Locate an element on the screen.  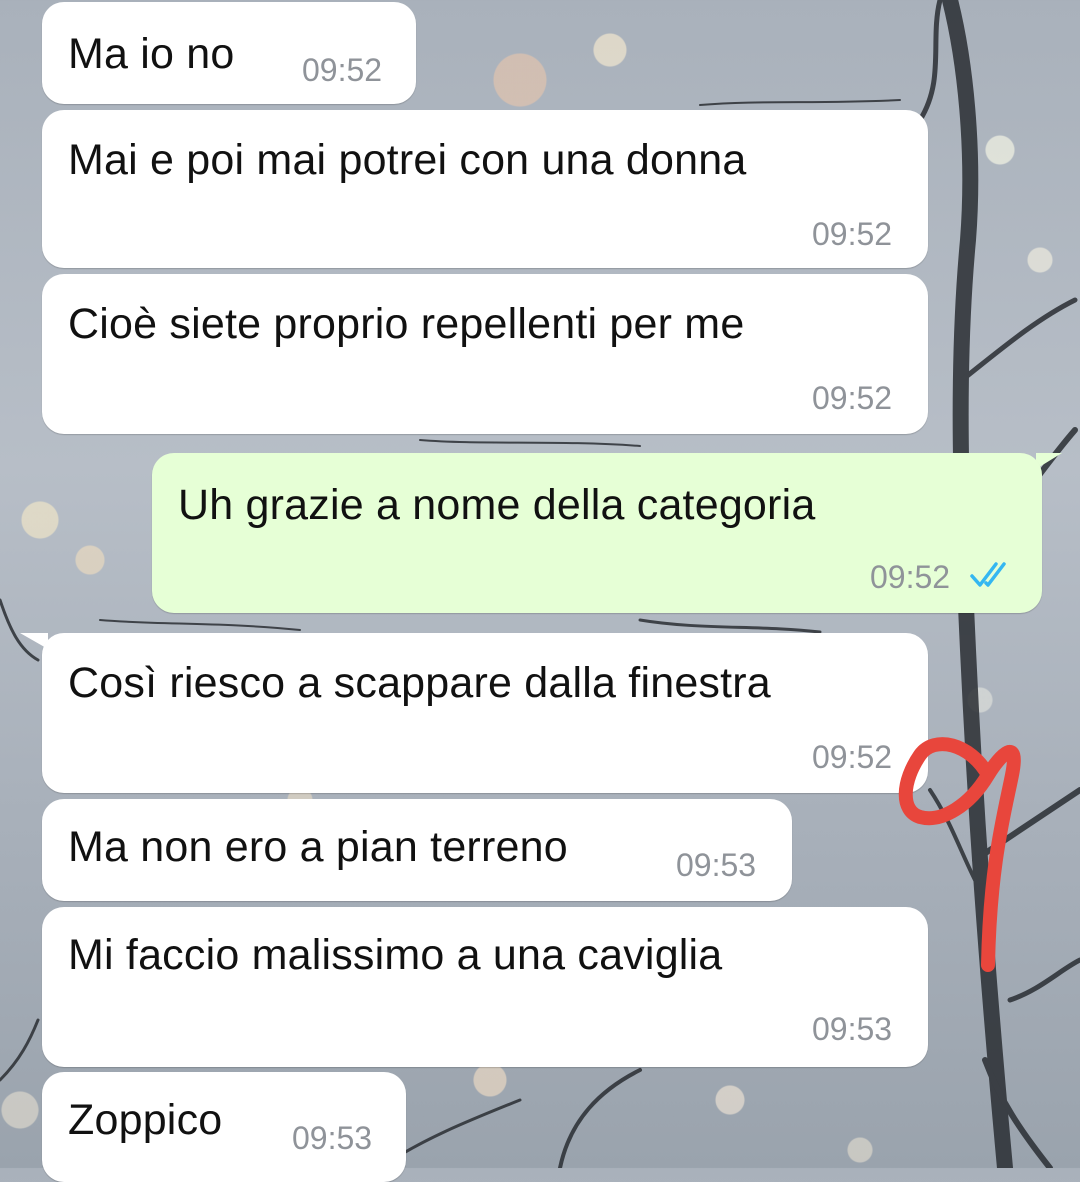
double-check-icon is located at coordinates (988, 574).